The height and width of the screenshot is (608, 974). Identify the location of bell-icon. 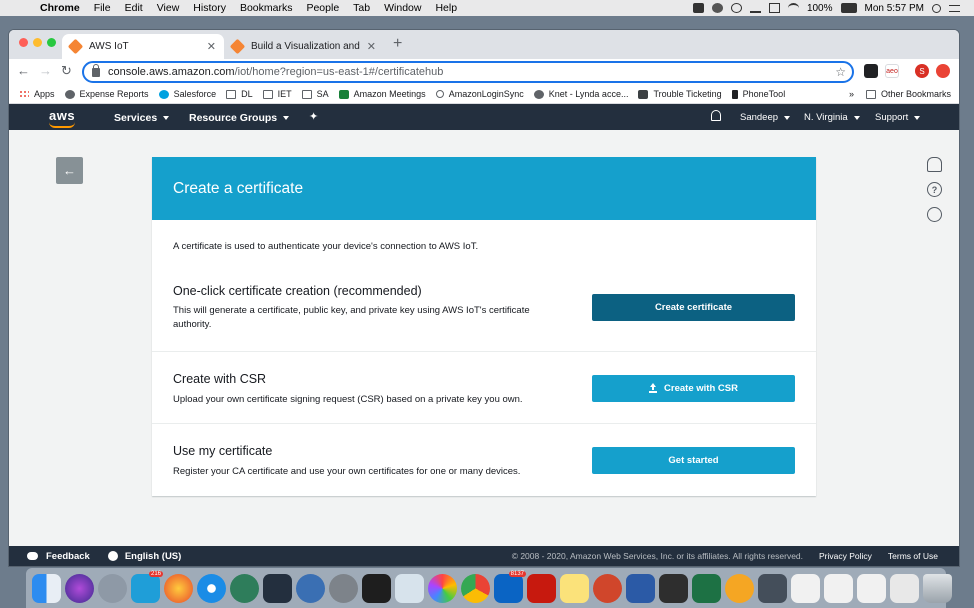
(934, 164).